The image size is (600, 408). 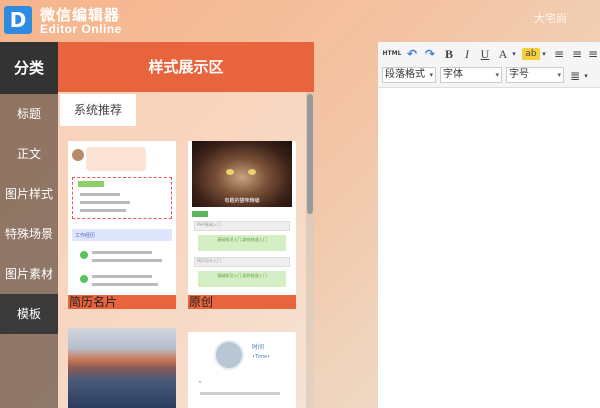 What do you see at coordinates (535, 75) in the screenshot?
I see `font-size-select: 字号 ▾` at bounding box center [535, 75].